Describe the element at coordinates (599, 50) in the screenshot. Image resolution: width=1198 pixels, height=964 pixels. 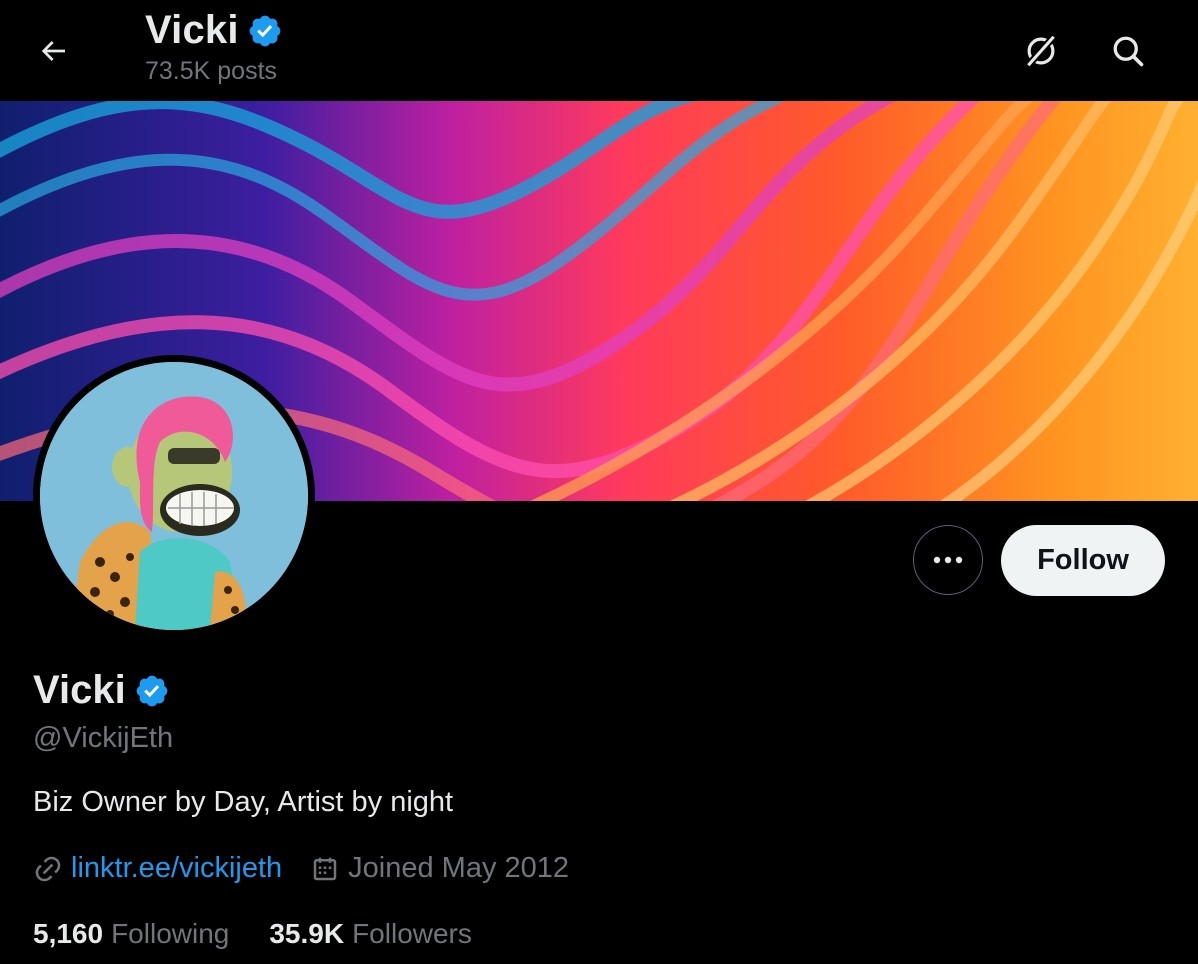
I see `top-header: Vicki 73.5K posts` at that location.